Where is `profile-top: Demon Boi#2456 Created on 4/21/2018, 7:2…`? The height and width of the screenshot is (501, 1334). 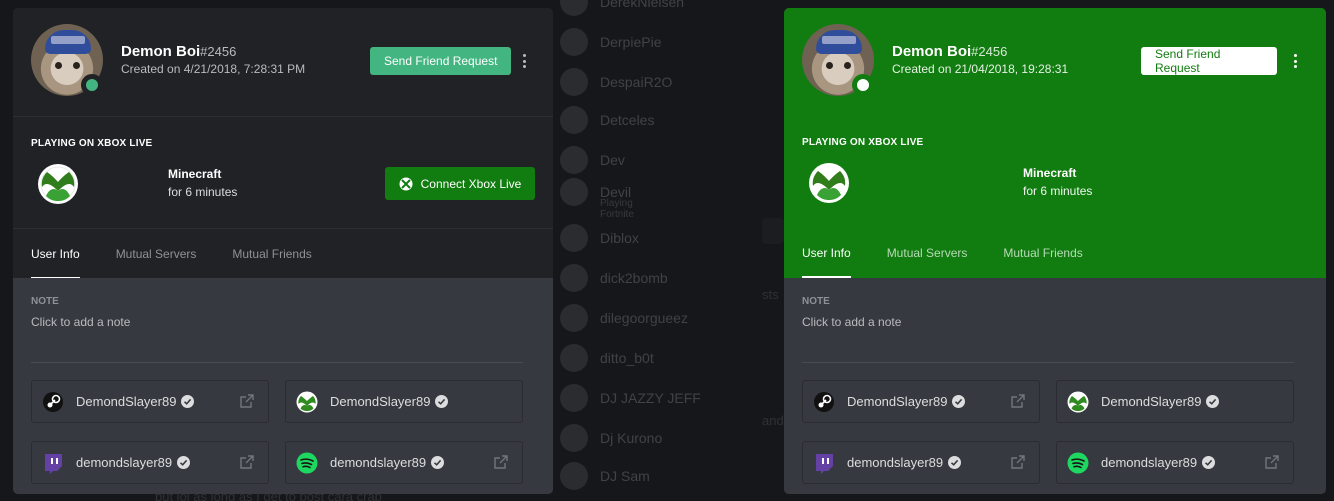 profile-top: Demon Boi#2456 Created on 4/21/2018, 7:2… is located at coordinates (283, 62).